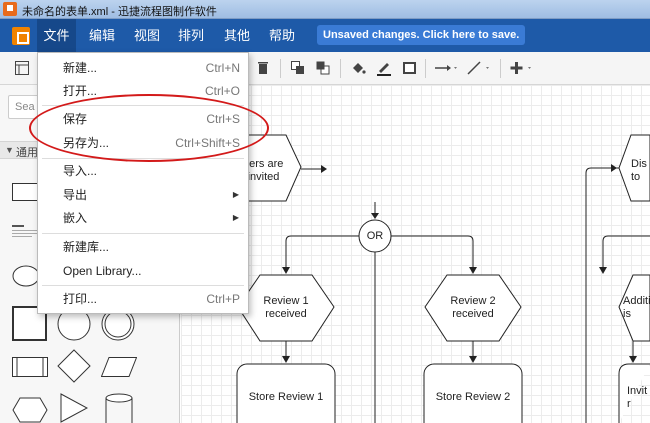  Describe the element at coordinates (473, 307) in the screenshot. I see `node-review-2-label: Review 2 received` at that location.